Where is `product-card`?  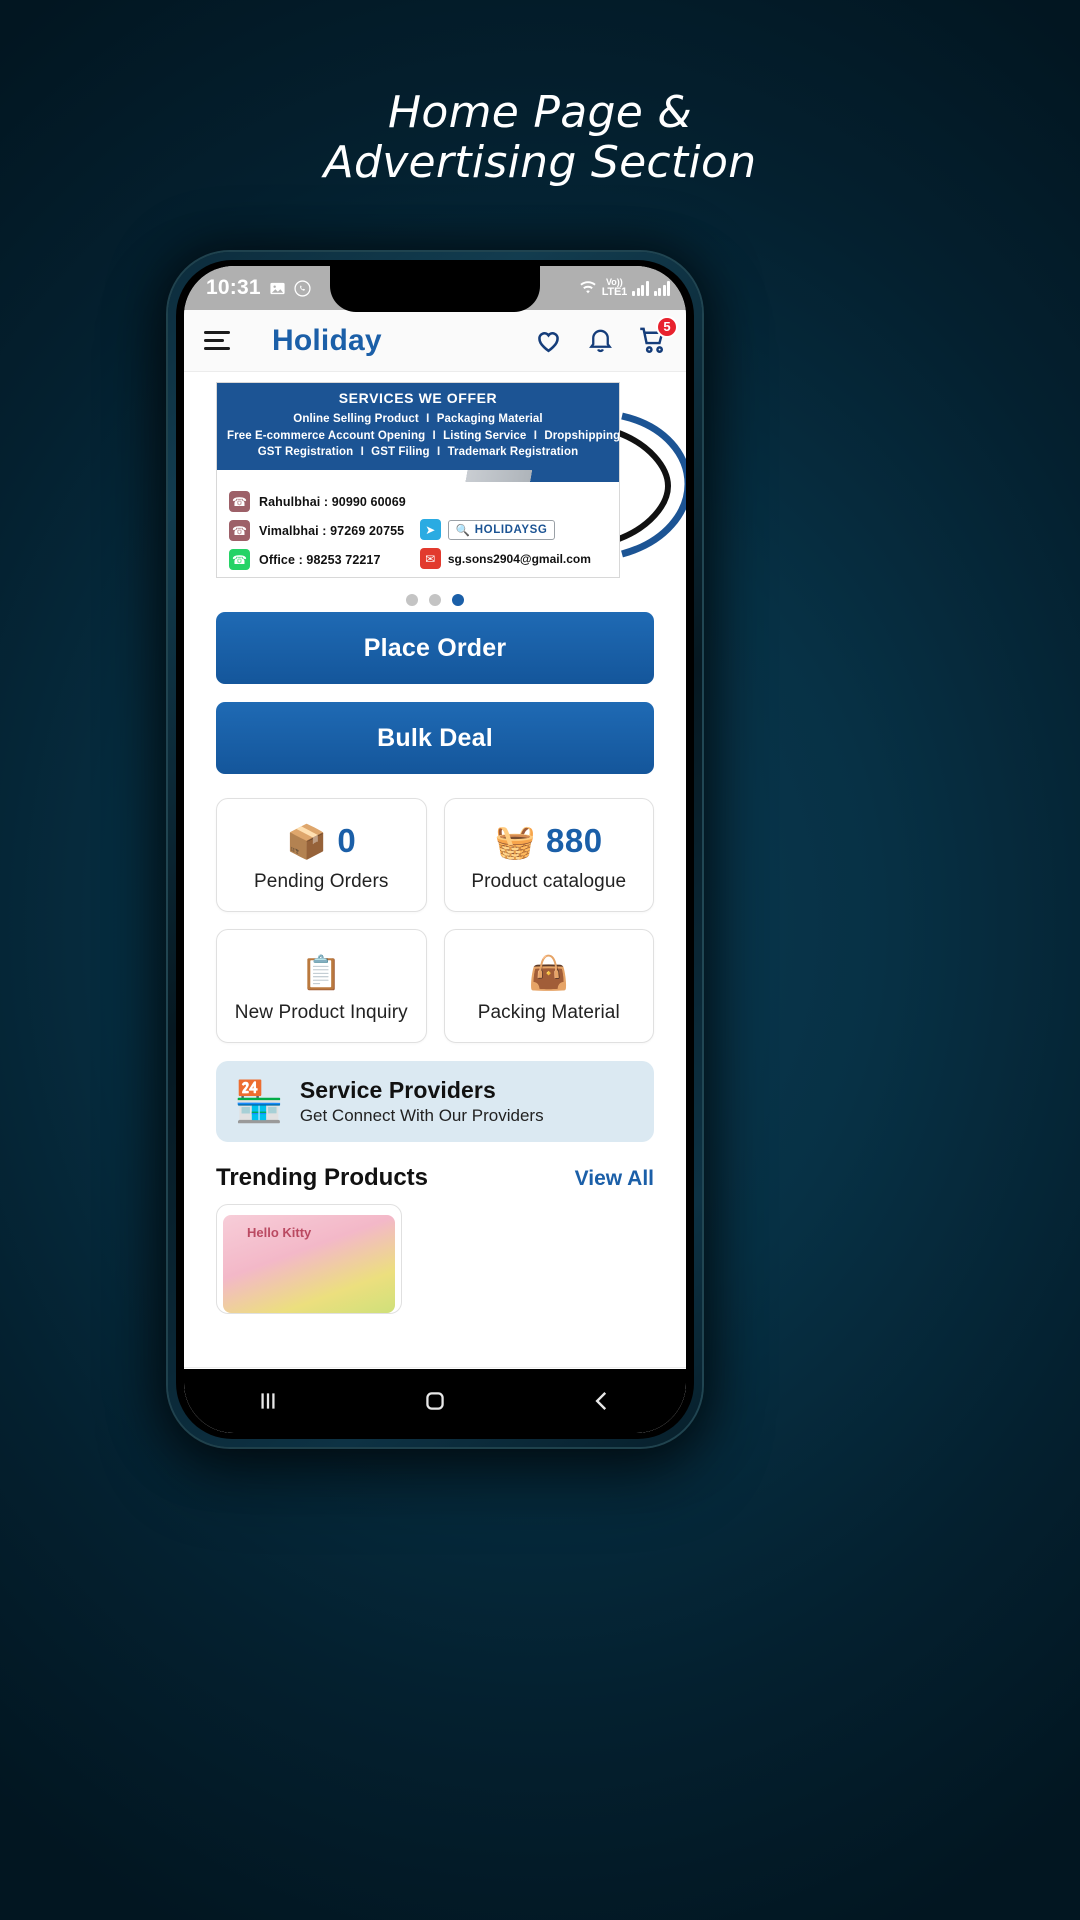 product-card is located at coordinates (309, 1259).